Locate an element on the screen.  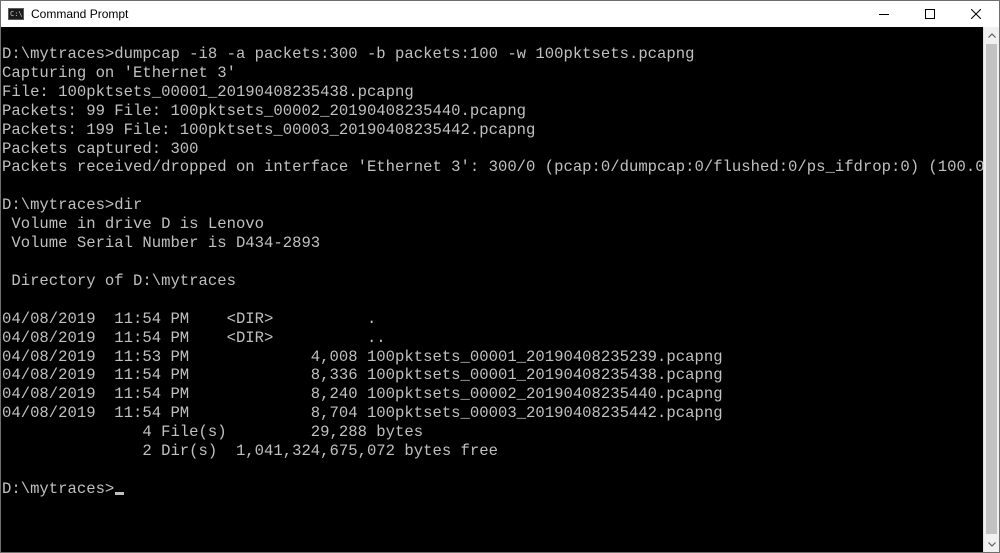
cmd-icon: C:\ is located at coordinates (16, 14).